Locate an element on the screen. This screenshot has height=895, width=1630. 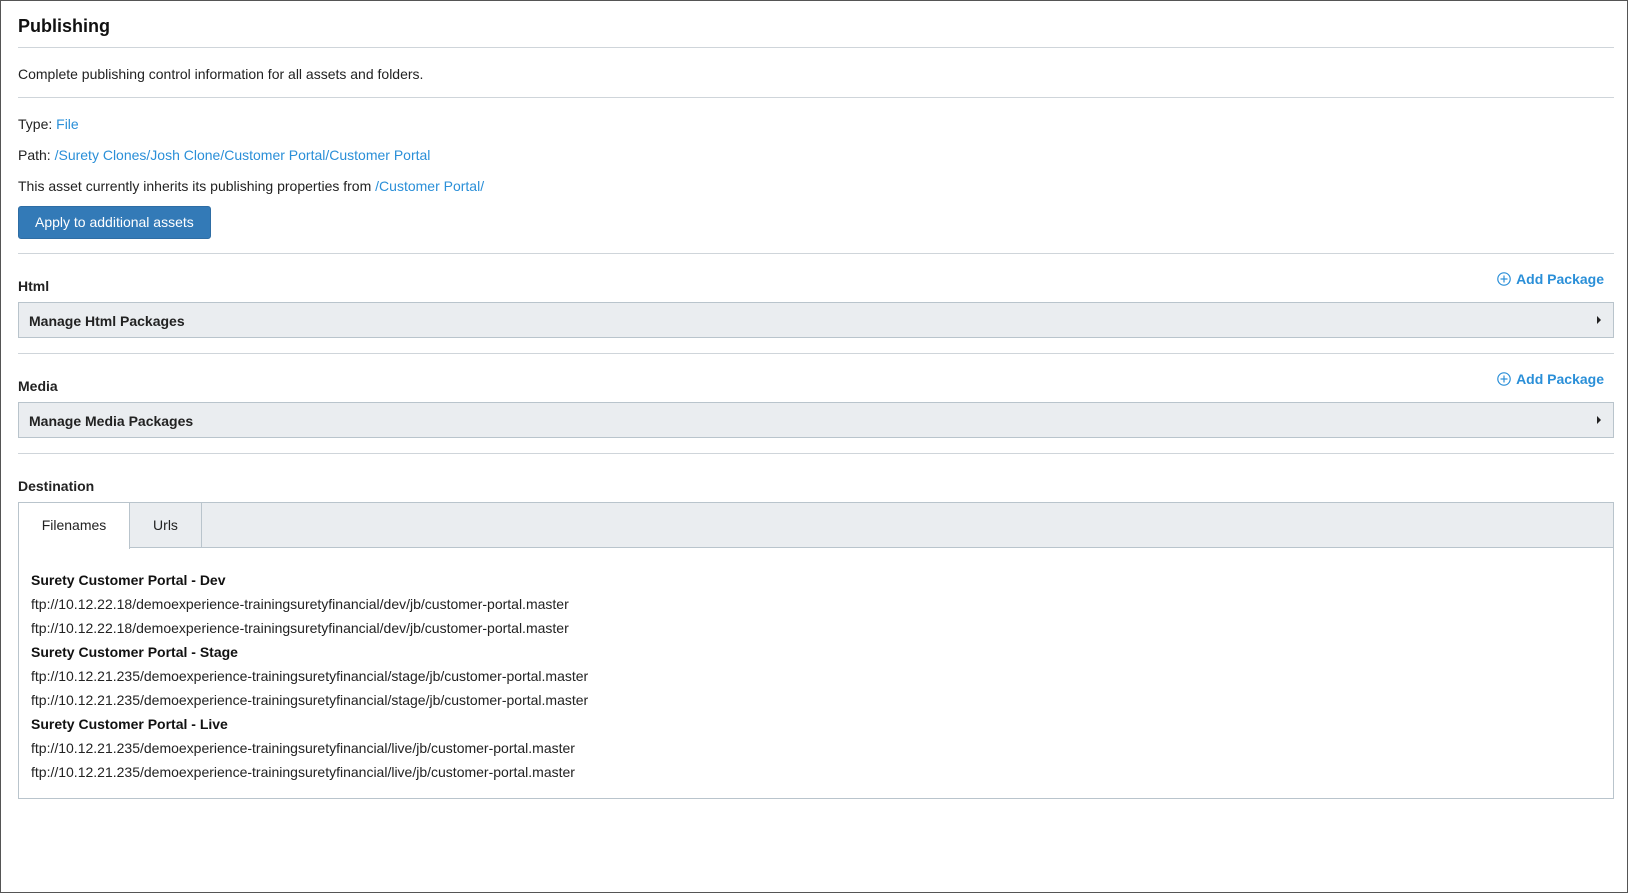
html-section-header: Html Add Package is located at coordinates (816, 278).